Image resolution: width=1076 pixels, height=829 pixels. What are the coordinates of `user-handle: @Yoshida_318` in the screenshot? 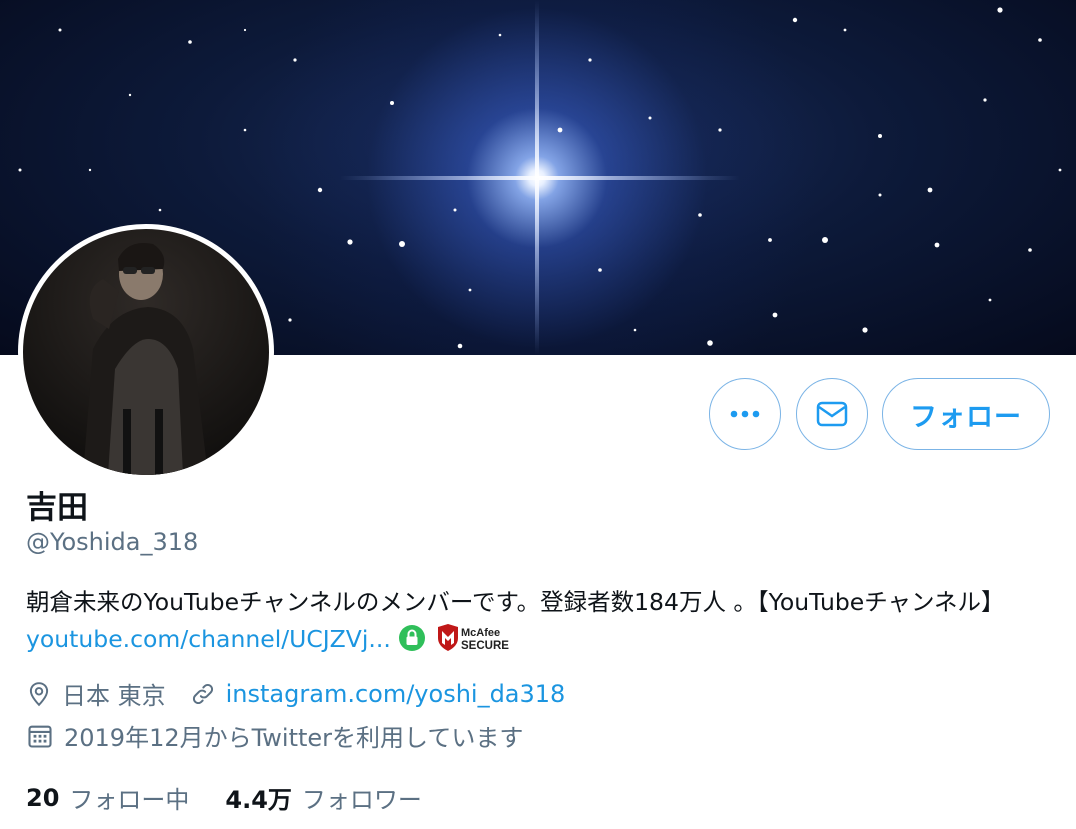 It's located at (112, 542).